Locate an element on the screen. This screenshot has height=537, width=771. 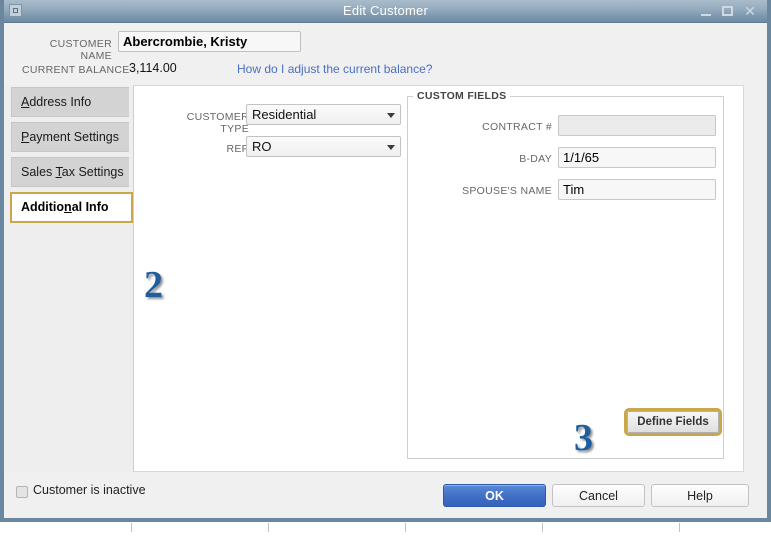
customer-type-select: Residential is located at coordinates (323, 114).